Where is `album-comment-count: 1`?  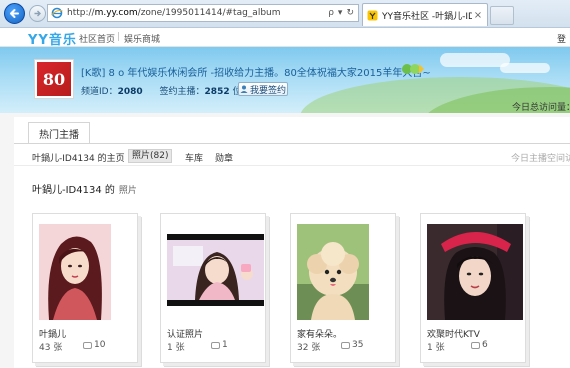
album-comment-count: 1 is located at coordinates (225, 345).